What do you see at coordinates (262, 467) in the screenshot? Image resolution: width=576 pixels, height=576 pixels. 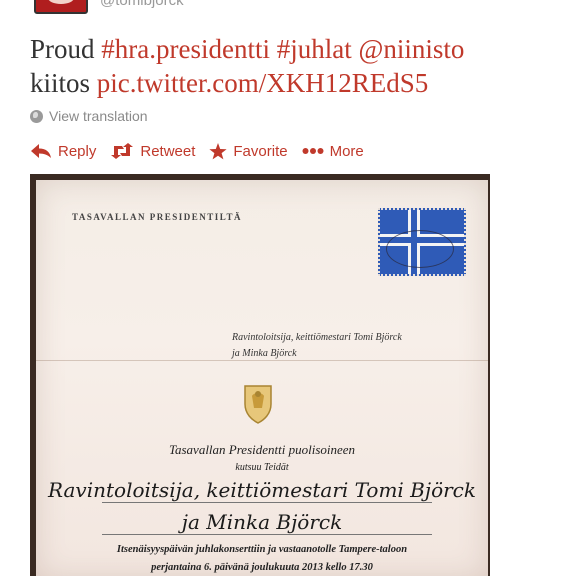 I see `invitation-line: kutsuu Teidät` at bounding box center [262, 467].